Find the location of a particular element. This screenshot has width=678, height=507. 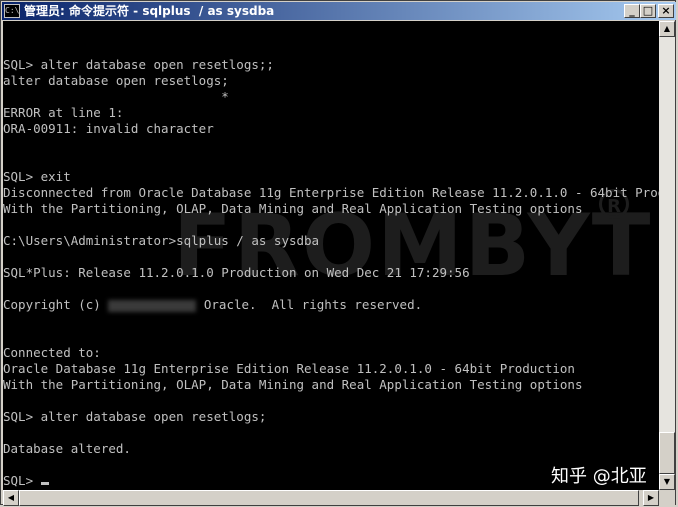

text-cursor is located at coordinates (44, 483).